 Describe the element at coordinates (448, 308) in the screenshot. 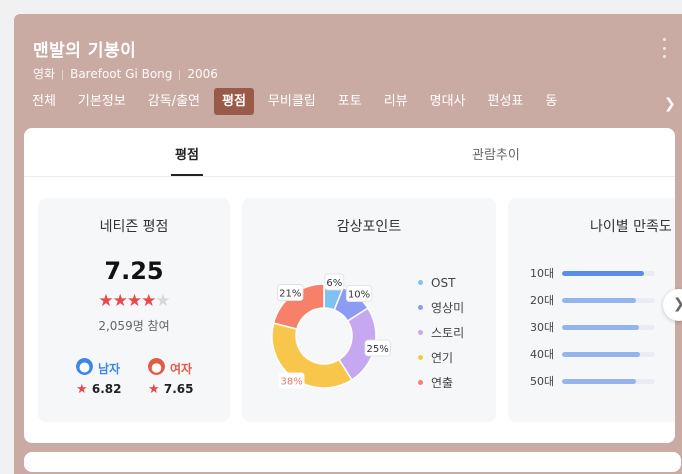

I see `legend-label: 영상미` at that location.